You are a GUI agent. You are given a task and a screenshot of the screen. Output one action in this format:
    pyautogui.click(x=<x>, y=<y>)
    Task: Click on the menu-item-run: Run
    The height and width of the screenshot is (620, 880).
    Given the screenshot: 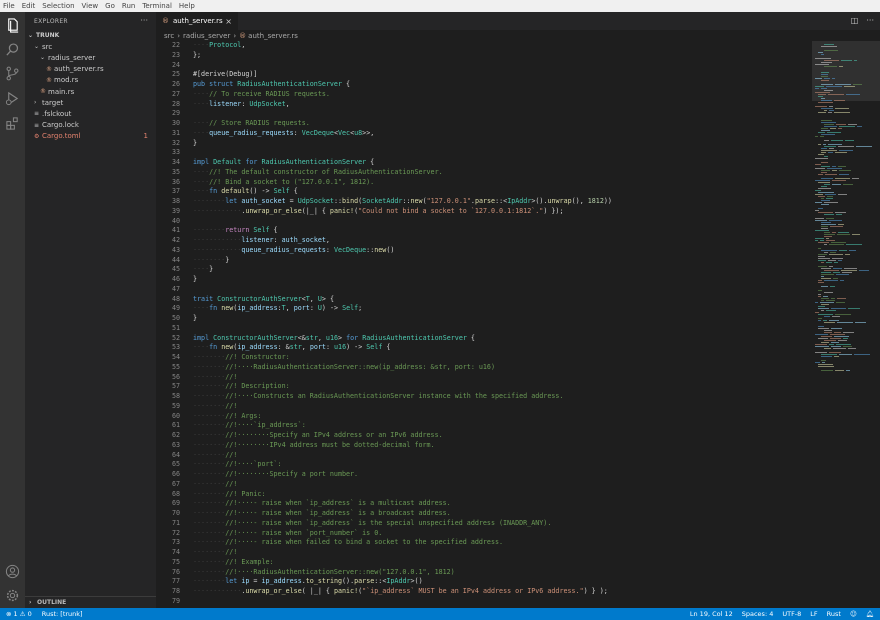 What is the action you would take?
    pyautogui.click(x=128, y=6)
    